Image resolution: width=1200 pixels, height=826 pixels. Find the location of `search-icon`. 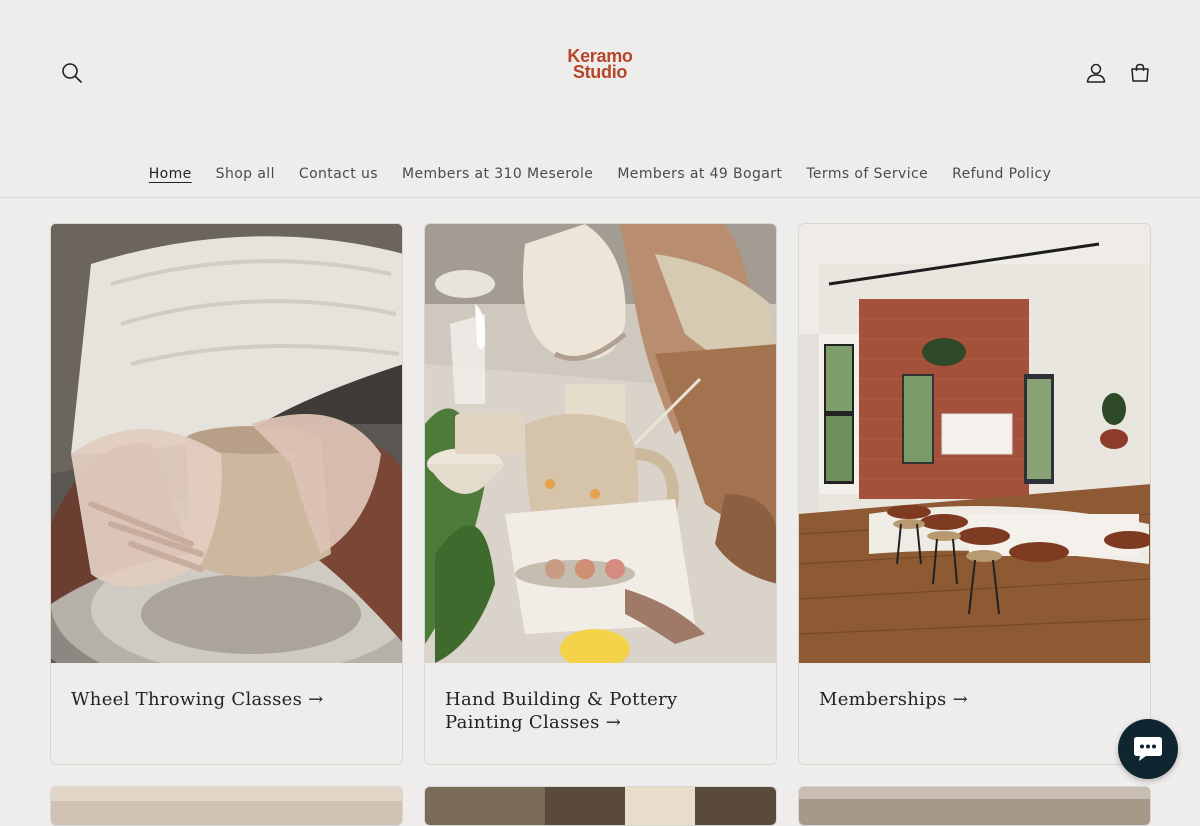

search-icon is located at coordinates (72, 73).